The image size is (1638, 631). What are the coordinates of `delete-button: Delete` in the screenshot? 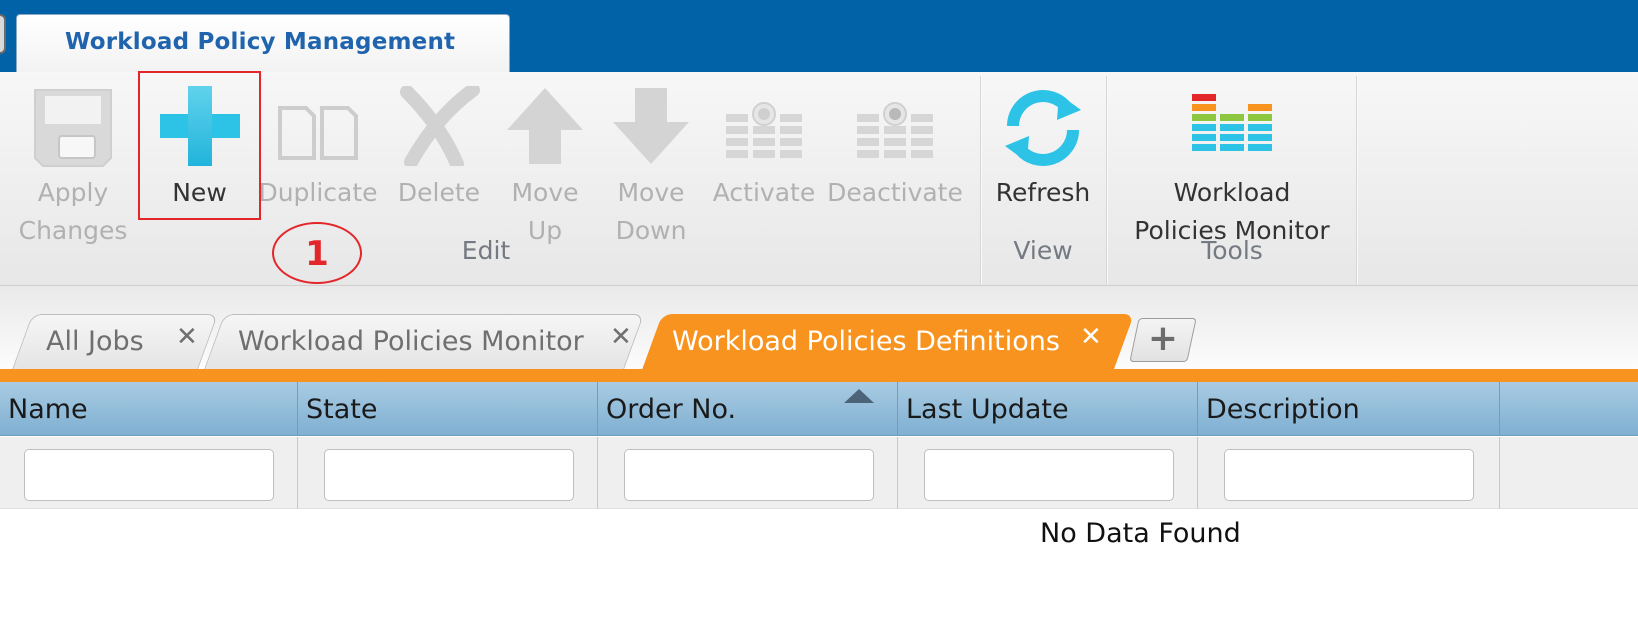 It's located at (439, 158).